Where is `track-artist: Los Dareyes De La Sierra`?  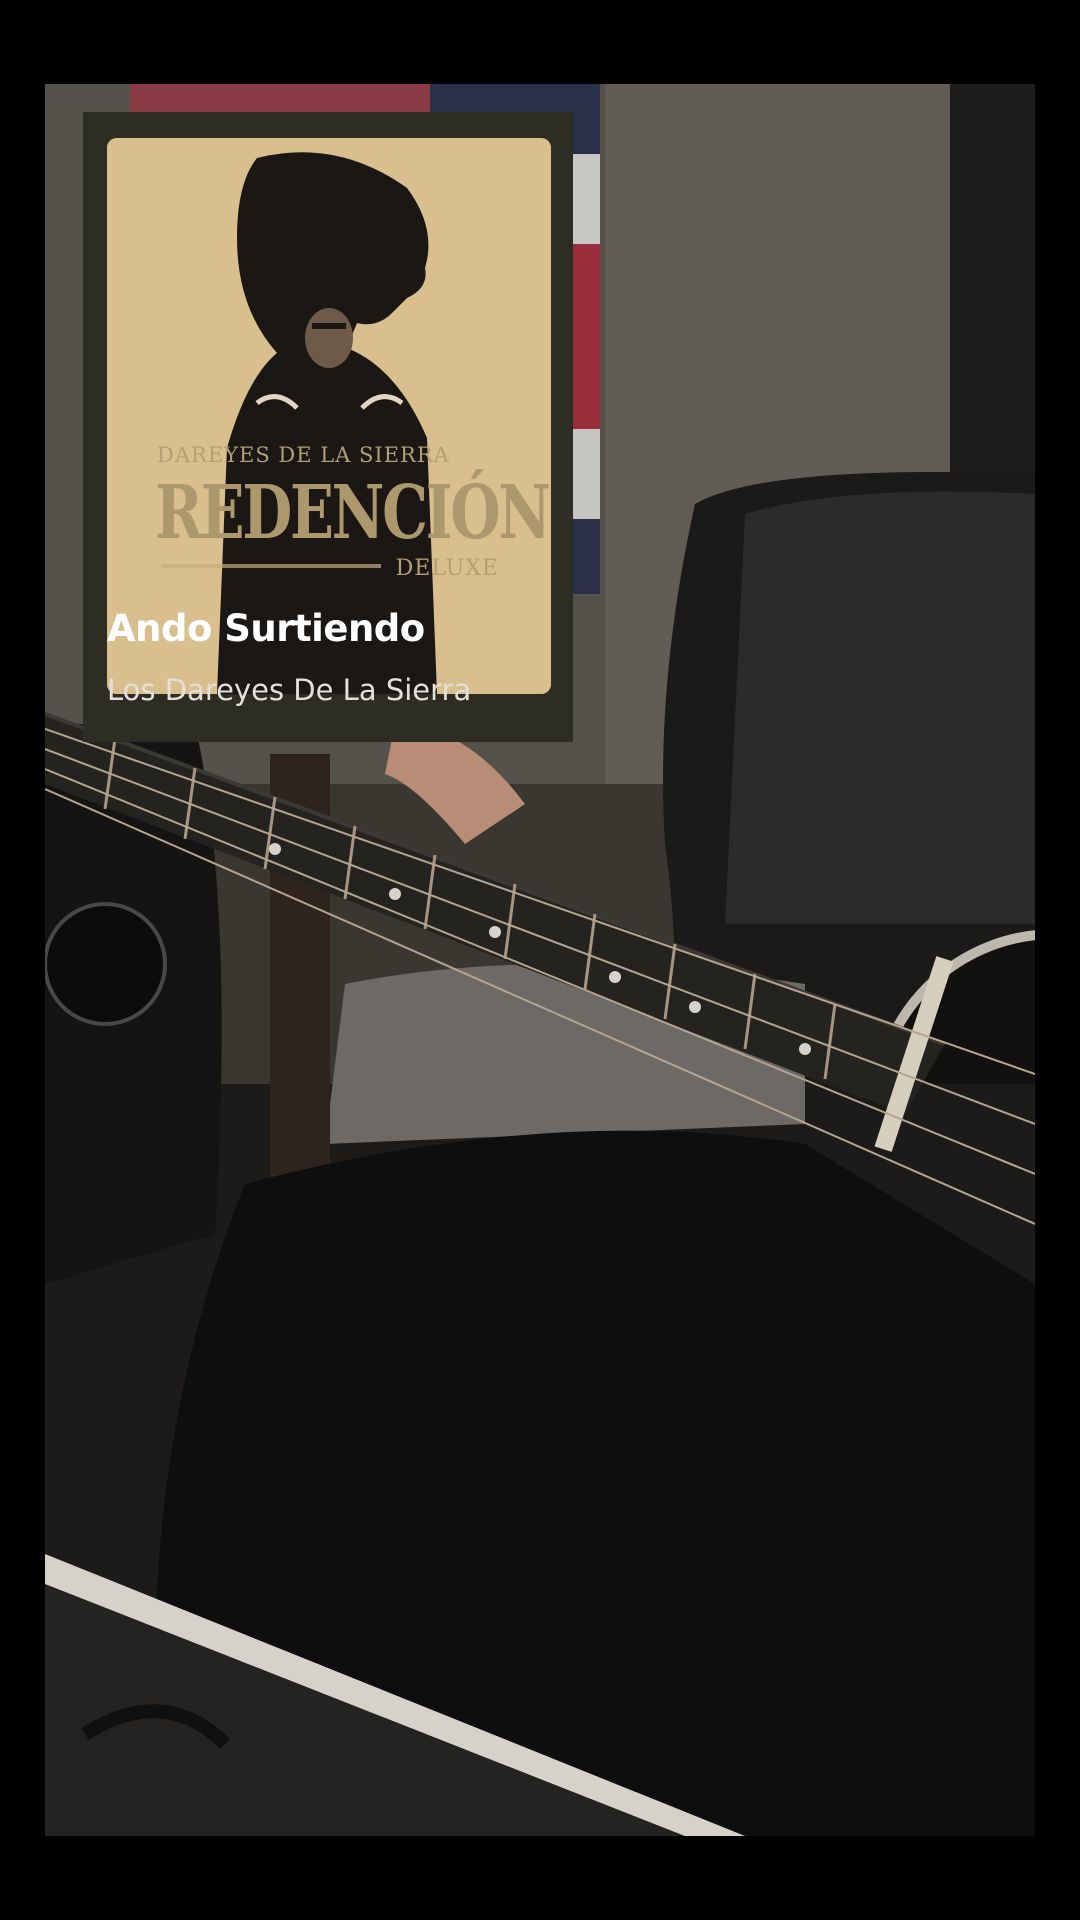
track-artist: Los Dareyes De La Sierra is located at coordinates (289, 690).